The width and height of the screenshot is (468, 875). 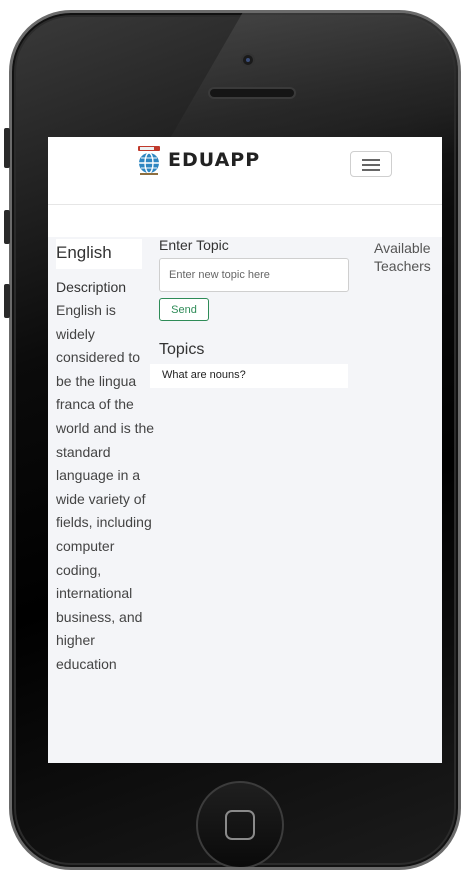 What do you see at coordinates (91, 287) in the screenshot?
I see `description-label: Description` at bounding box center [91, 287].